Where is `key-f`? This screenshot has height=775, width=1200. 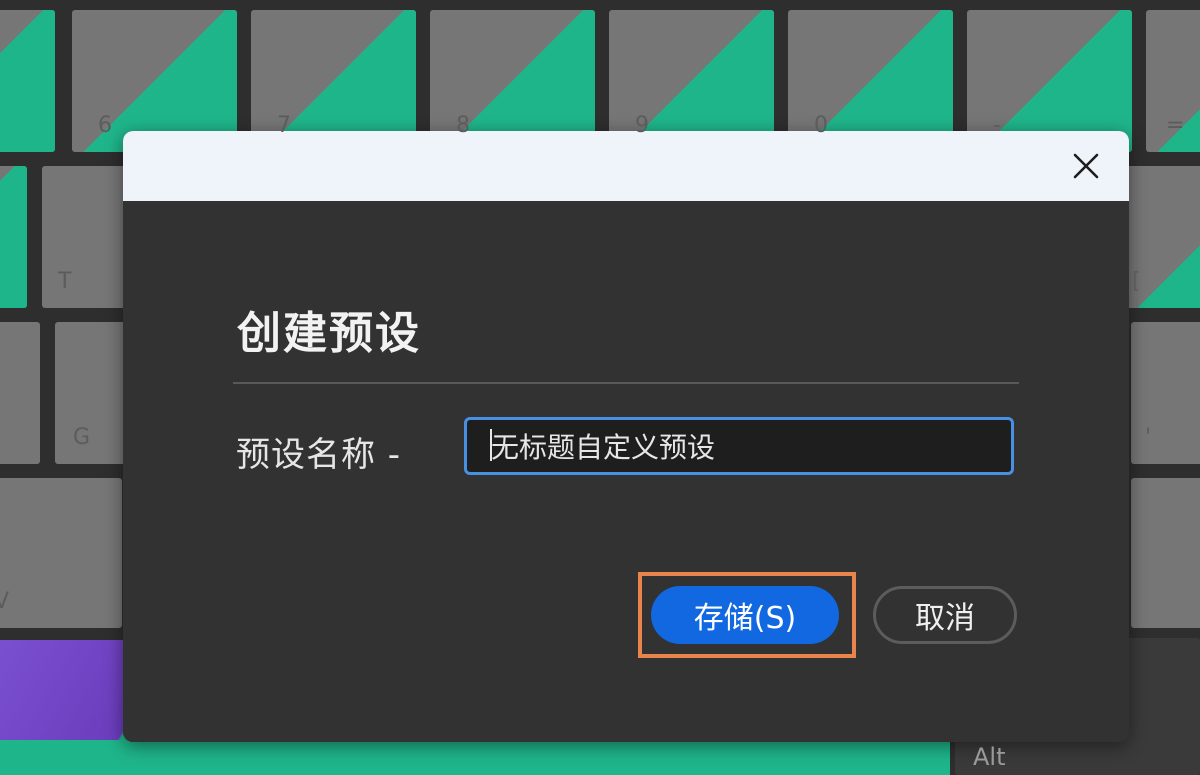
key-f is located at coordinates (20, 393).